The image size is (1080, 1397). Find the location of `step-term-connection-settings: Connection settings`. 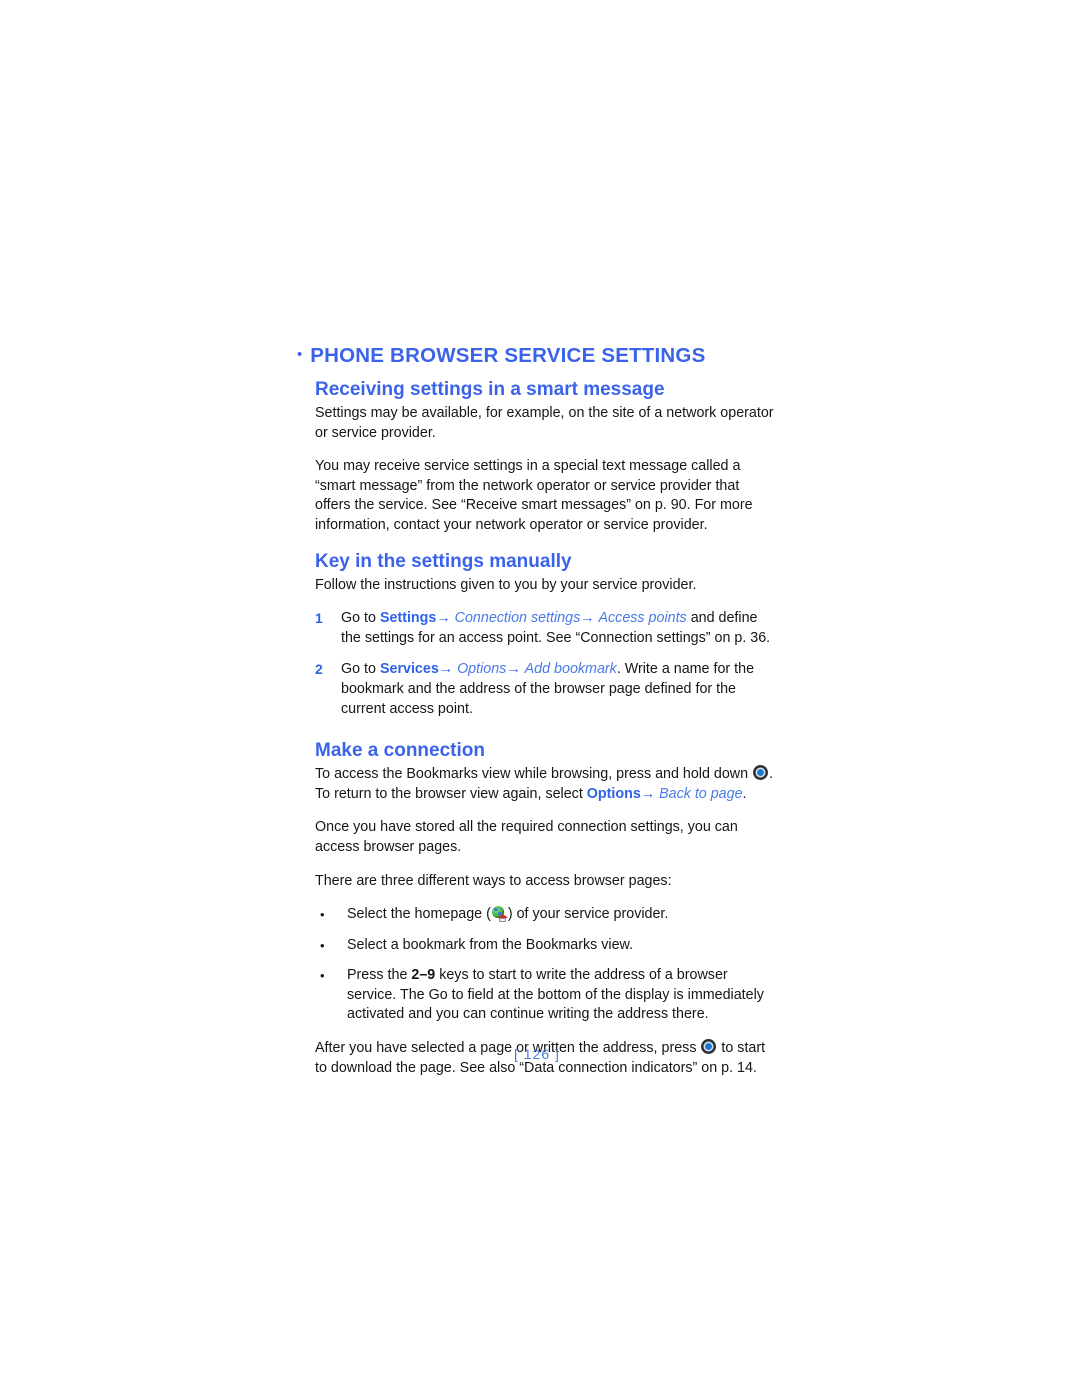

step-term-connection-settings: Connection settings is located at coordinates (517, 618).